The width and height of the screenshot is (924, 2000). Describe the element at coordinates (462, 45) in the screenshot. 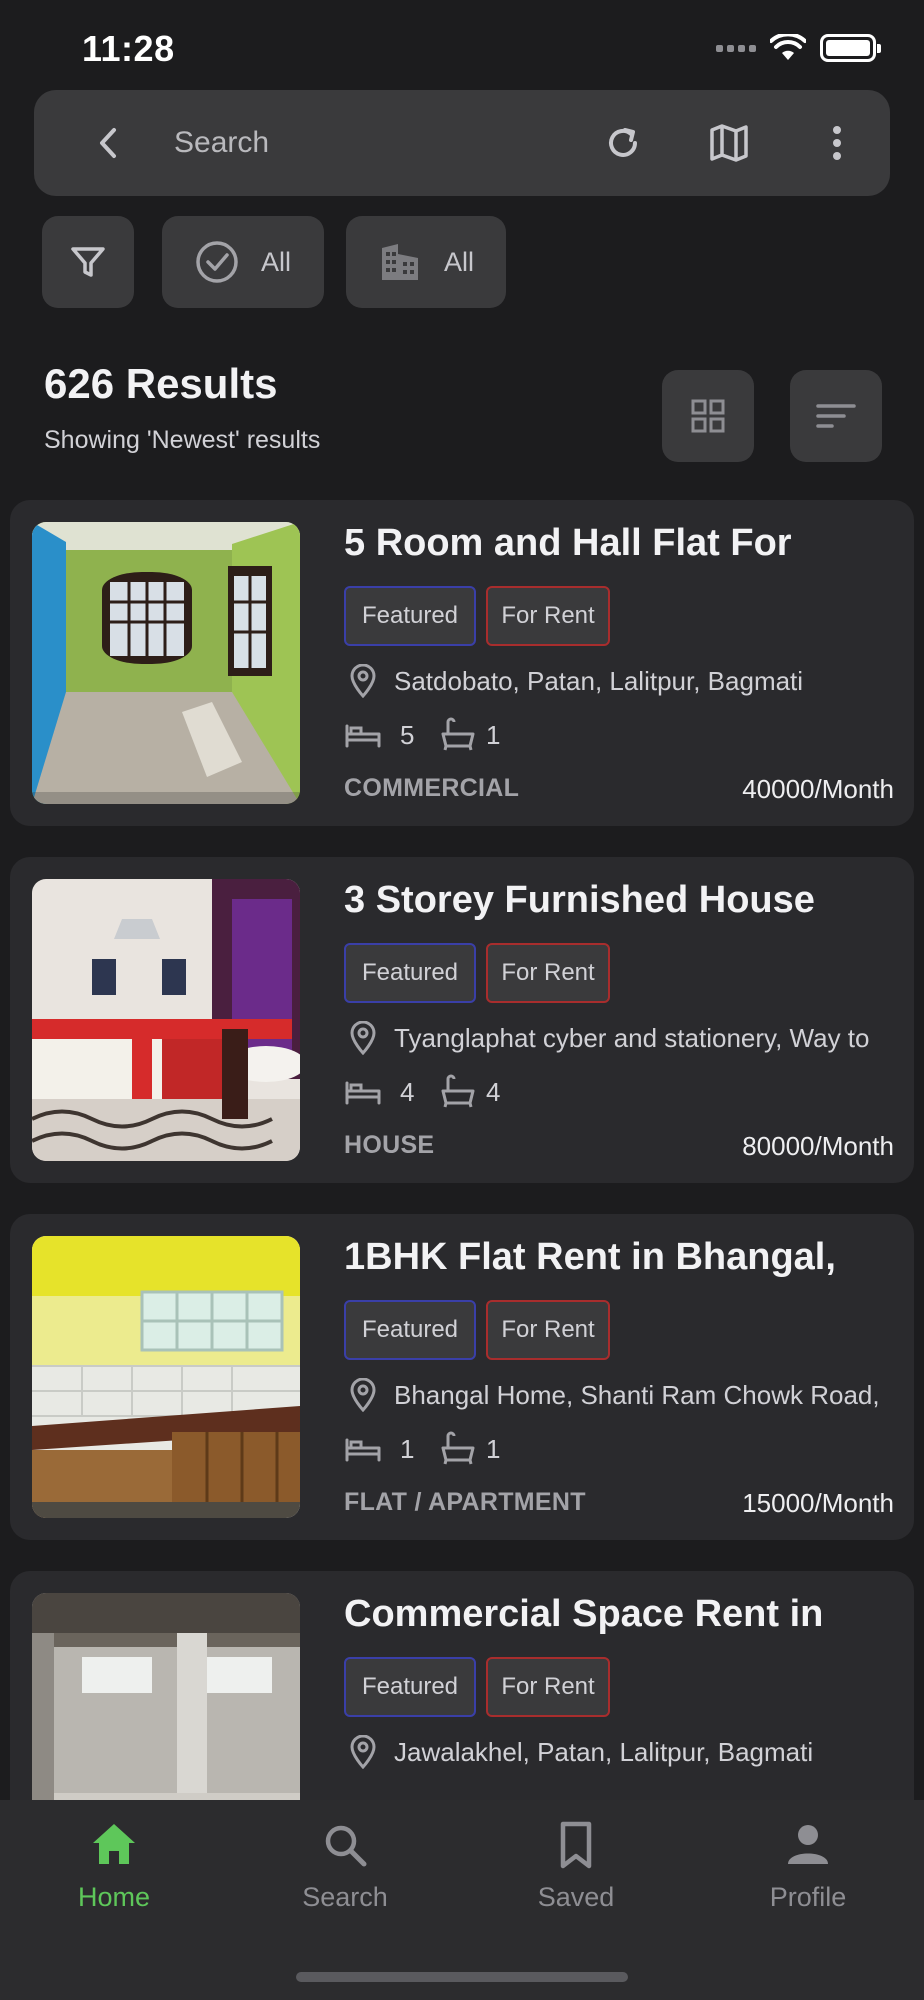

I see `status-bar: 11:28` at that location.